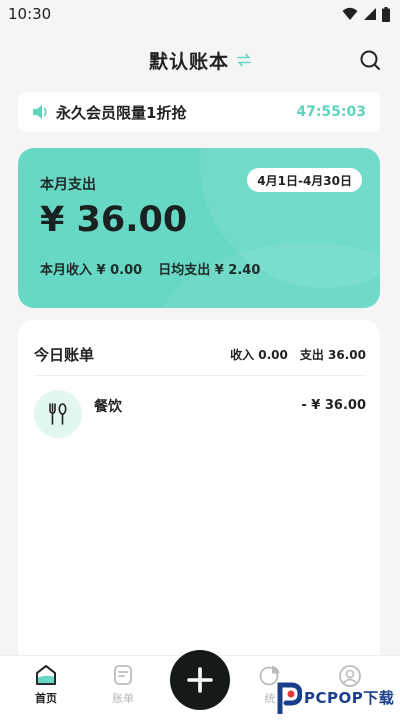  What do you see at coordinates (386, 14) in the screenshot?
I see `battery-icon` at bounding box center [386, 14].